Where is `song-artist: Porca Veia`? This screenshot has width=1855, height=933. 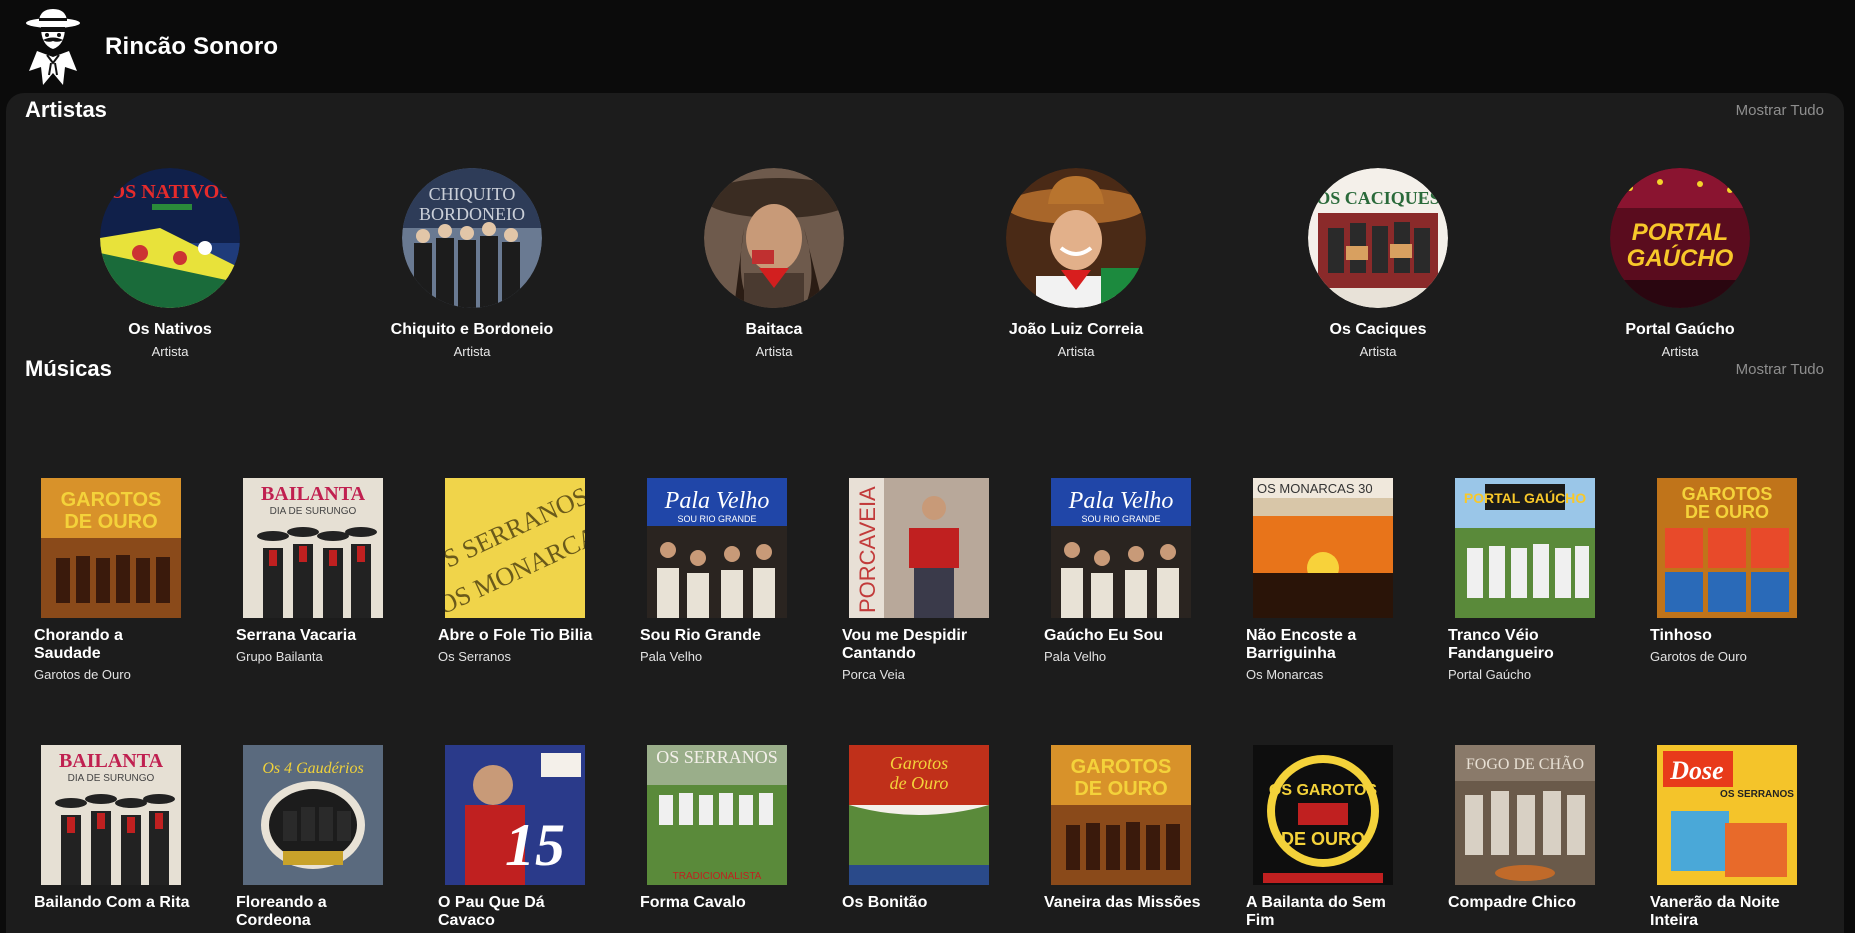 song-artist: Porca Veia is located at coordinates (873, 674).